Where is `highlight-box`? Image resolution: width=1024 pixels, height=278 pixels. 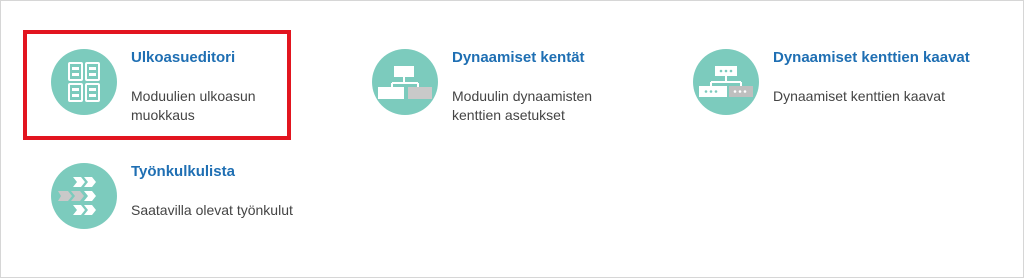
highlight-box is located at coordinates (157, 85).